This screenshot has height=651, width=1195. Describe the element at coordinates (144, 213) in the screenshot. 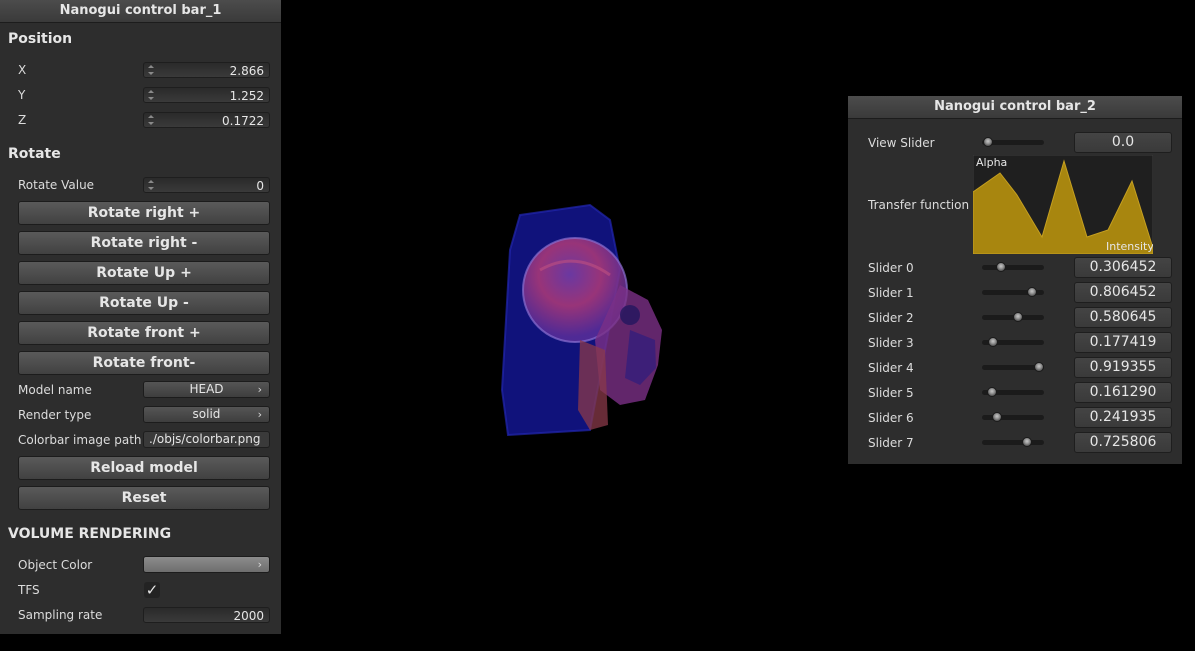

I see `rotate-right-plus-button: Rotate right +` at that location.